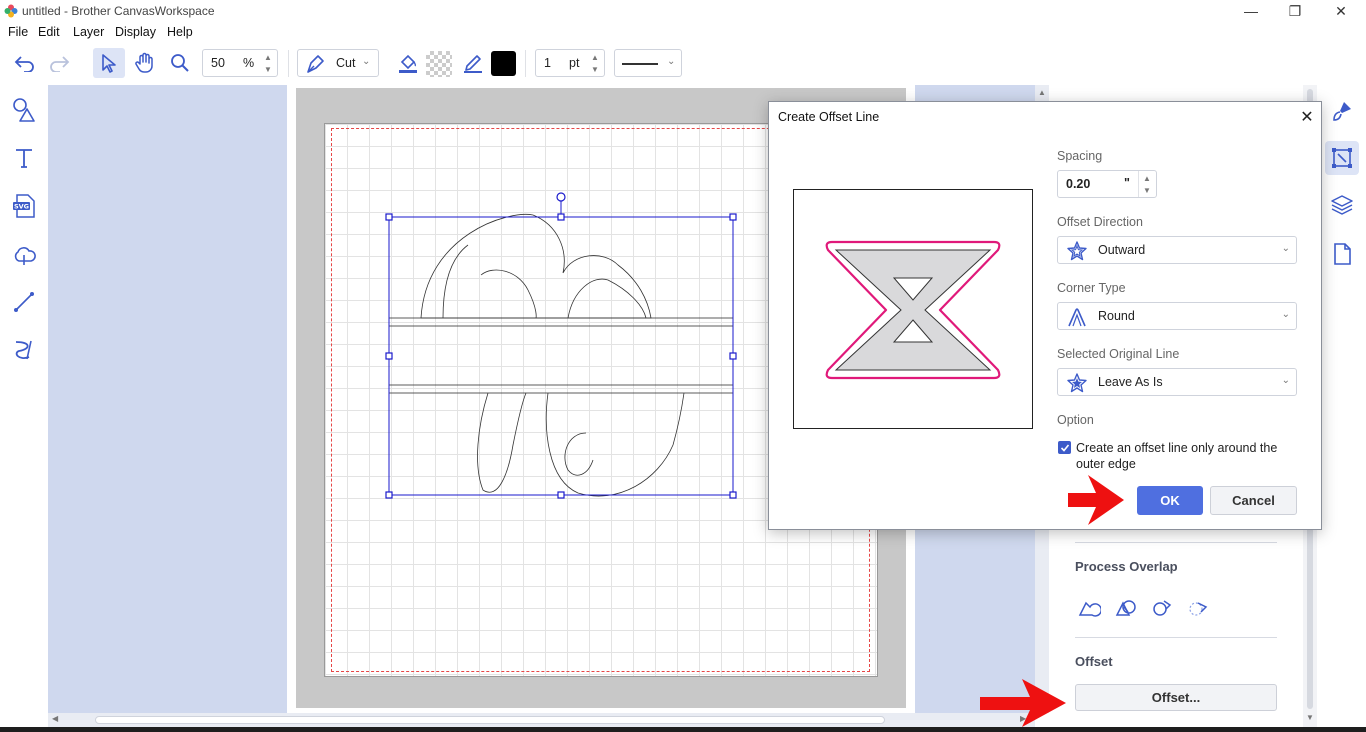 The height and width of the screenshot is (732, 1366). What do you see at coordinates (1116, 316) in the screenshot?
I see `corner-type-value: Round` at bounding box center [1116, 316].